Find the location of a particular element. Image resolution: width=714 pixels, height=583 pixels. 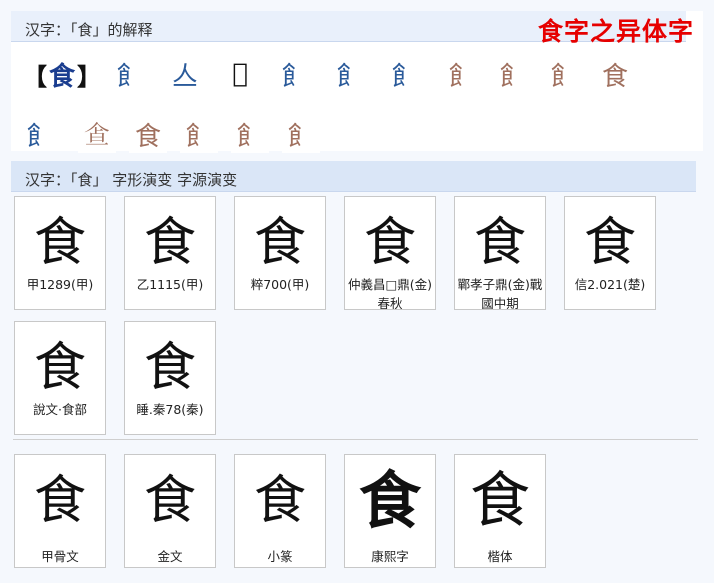

glyph-card: 食 信2.021(楚) is located at coordinates (610, 253).